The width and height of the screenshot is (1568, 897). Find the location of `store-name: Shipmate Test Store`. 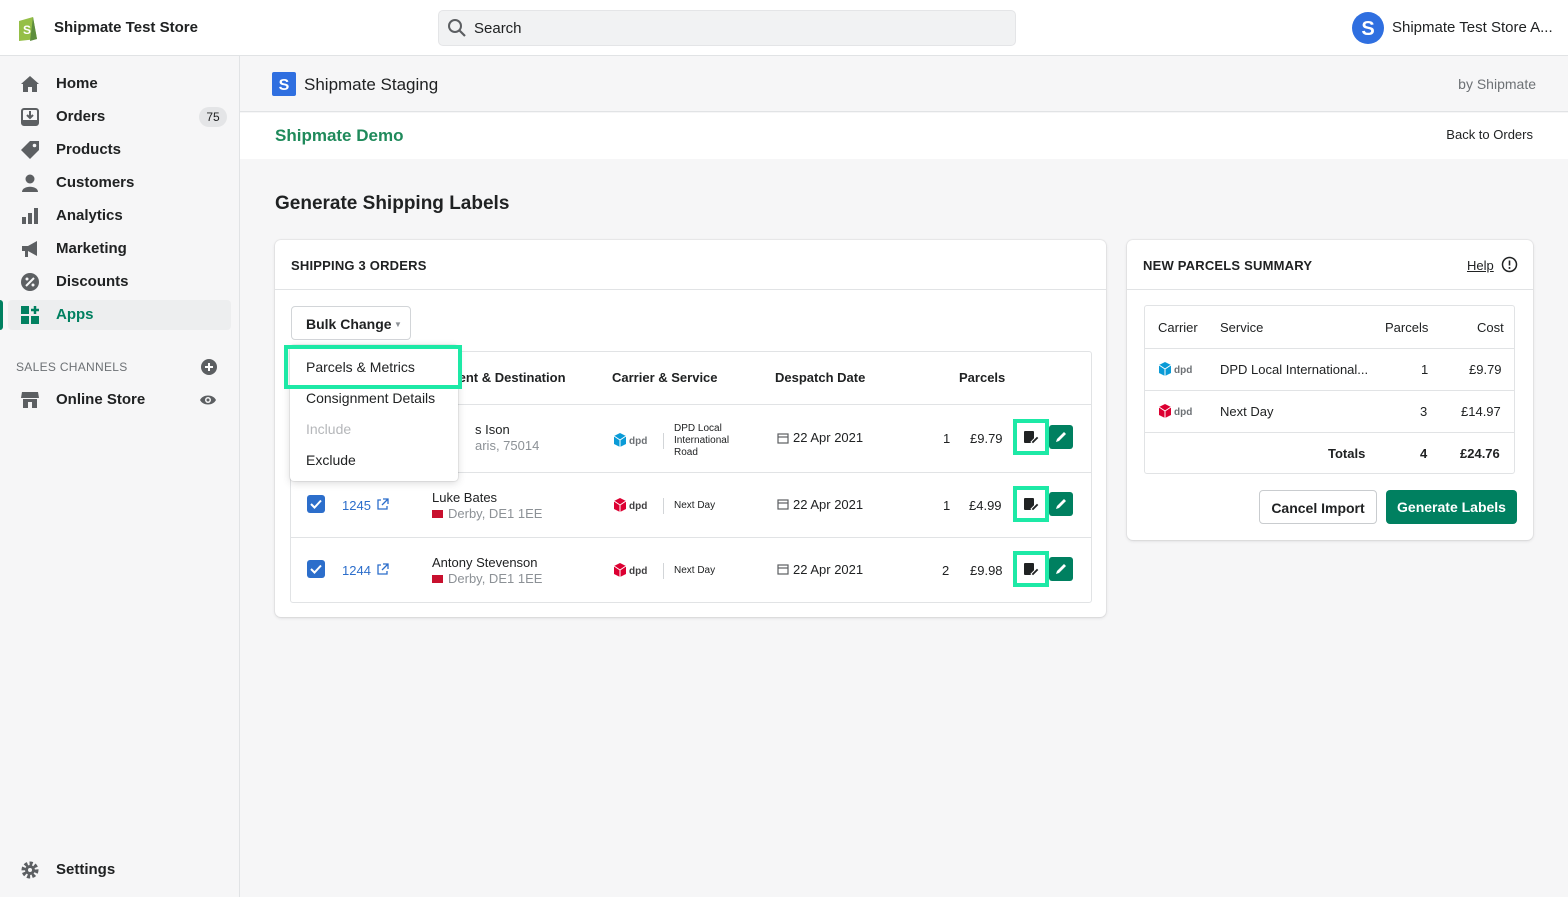

store-name: Shipmate Test Store is located at coordinates (126, 27).